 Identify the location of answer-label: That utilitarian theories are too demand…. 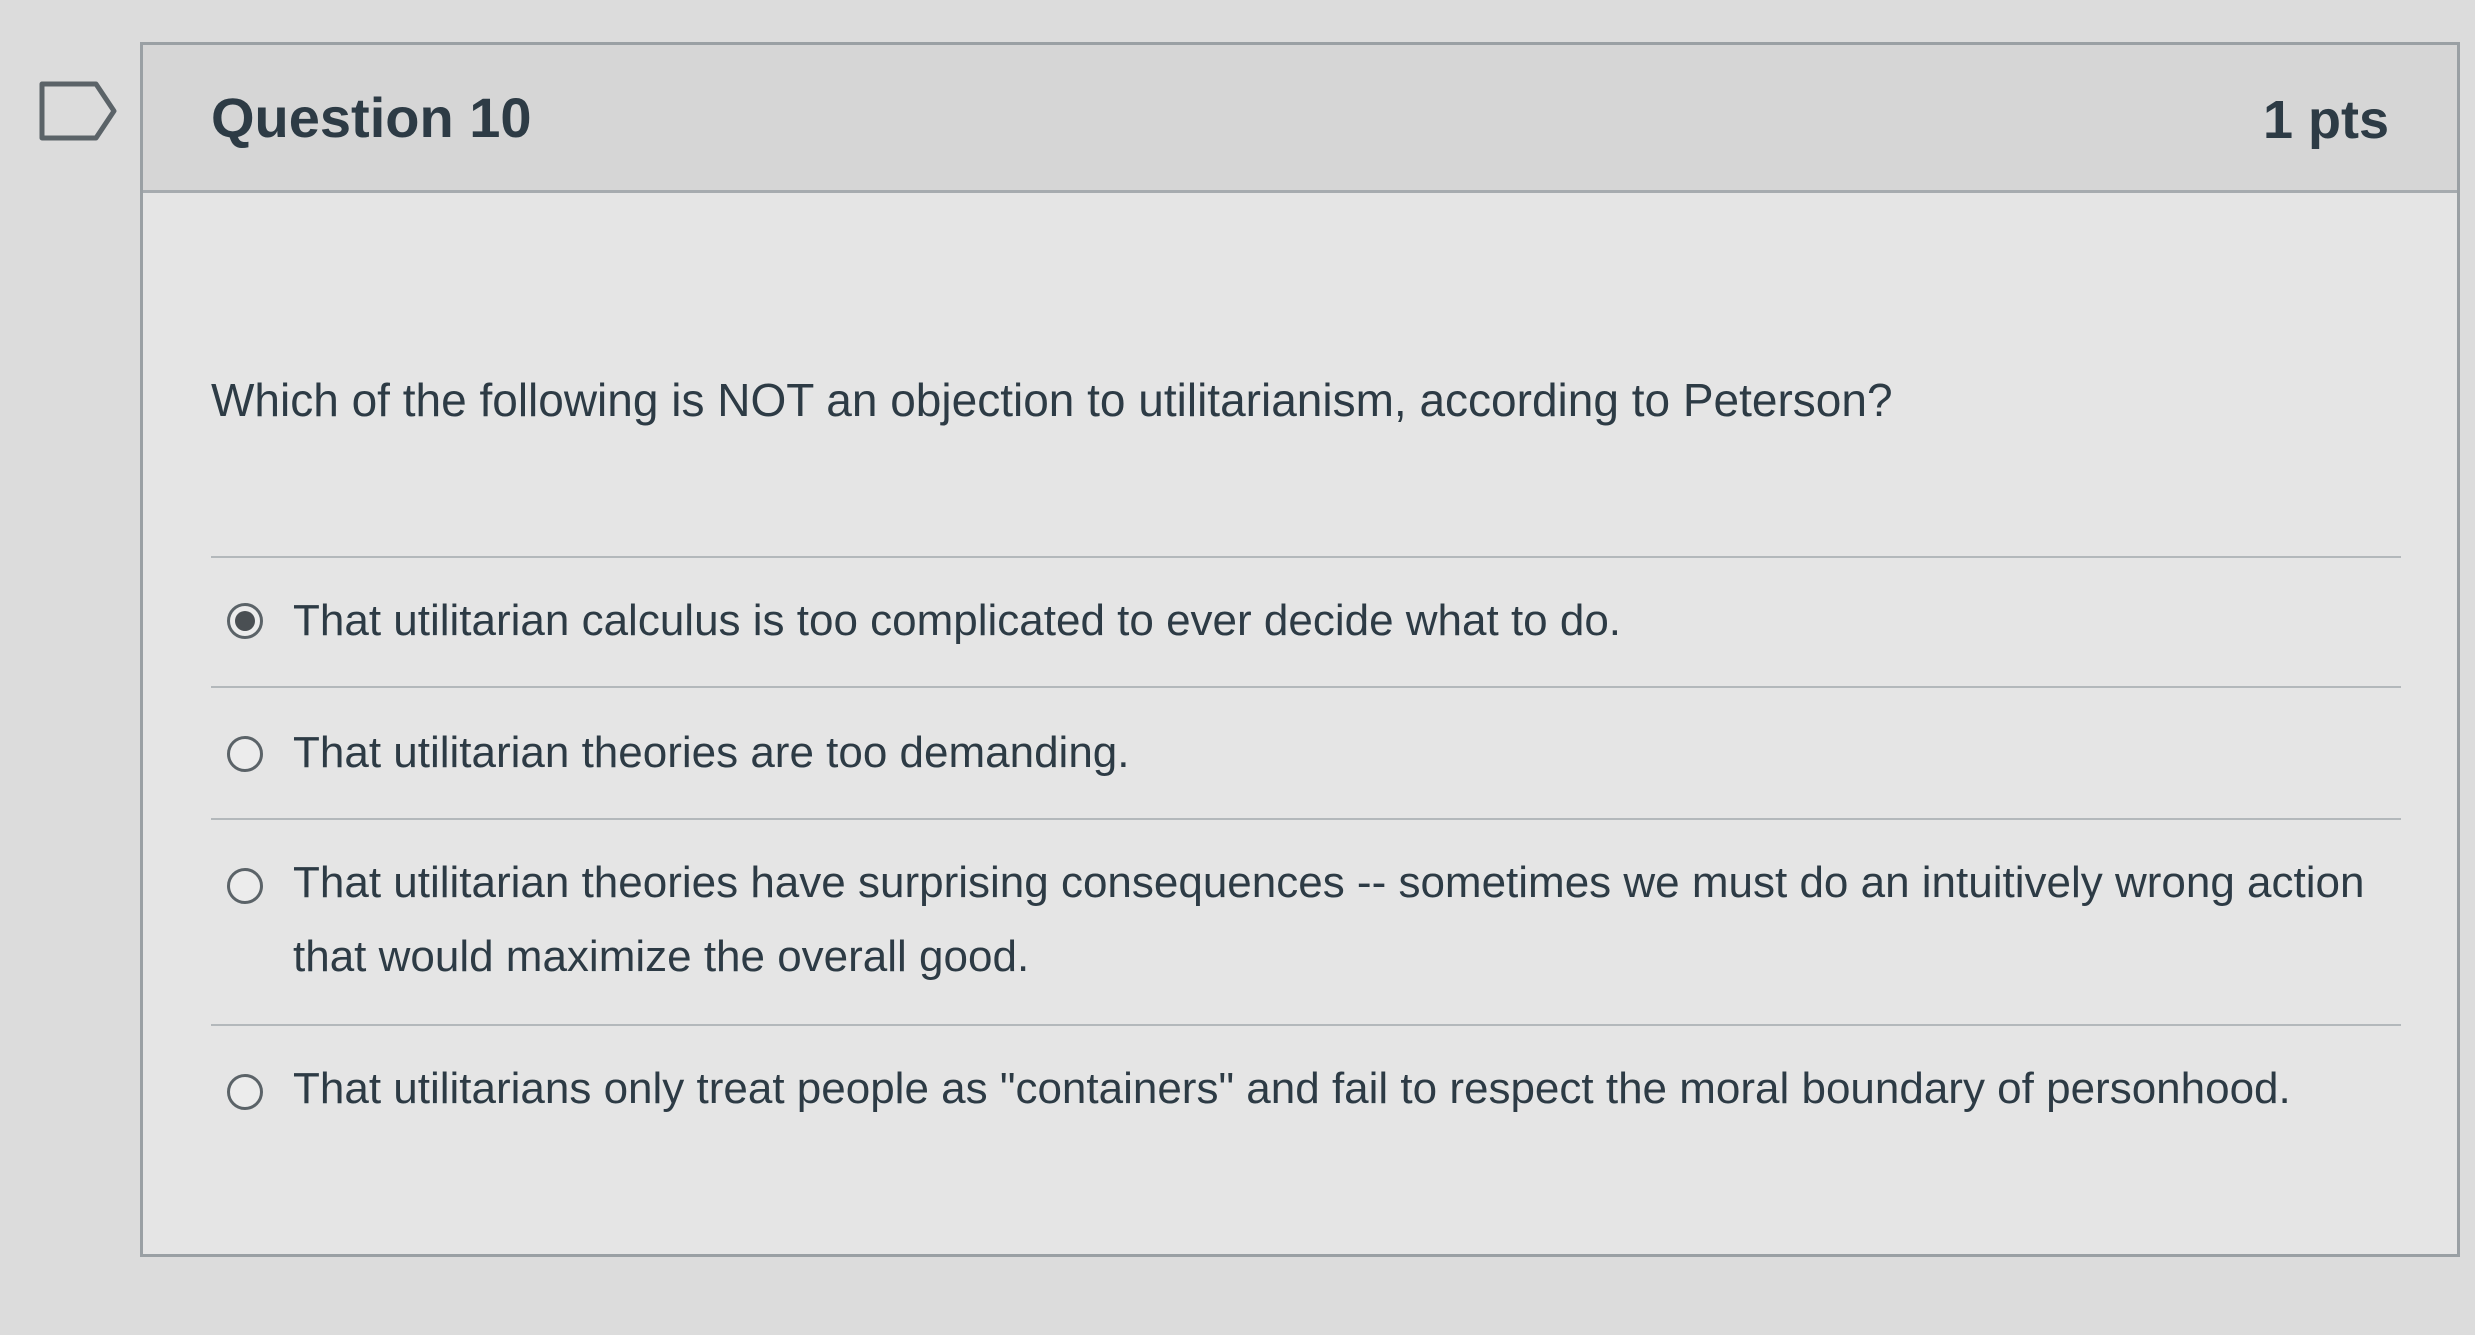
(1337, 753).